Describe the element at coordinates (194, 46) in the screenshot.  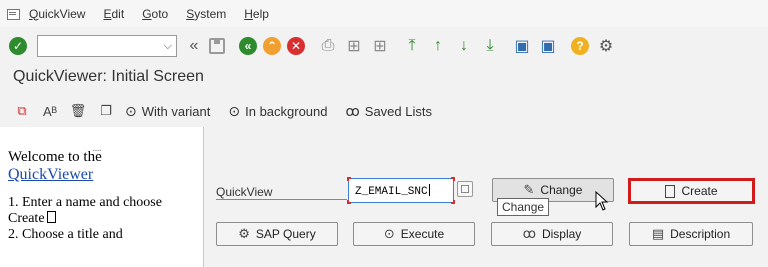
I see `back-icon: «` at that location.